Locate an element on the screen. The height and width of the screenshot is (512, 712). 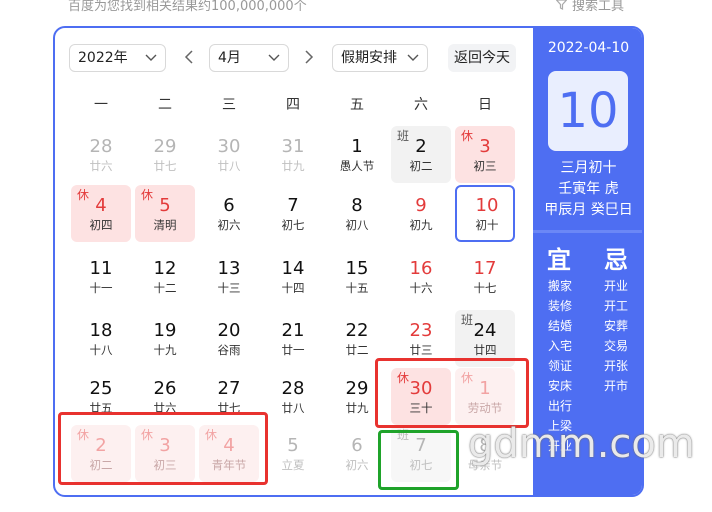
day-cell: 17 十七 is located at coordinates (485, 276).